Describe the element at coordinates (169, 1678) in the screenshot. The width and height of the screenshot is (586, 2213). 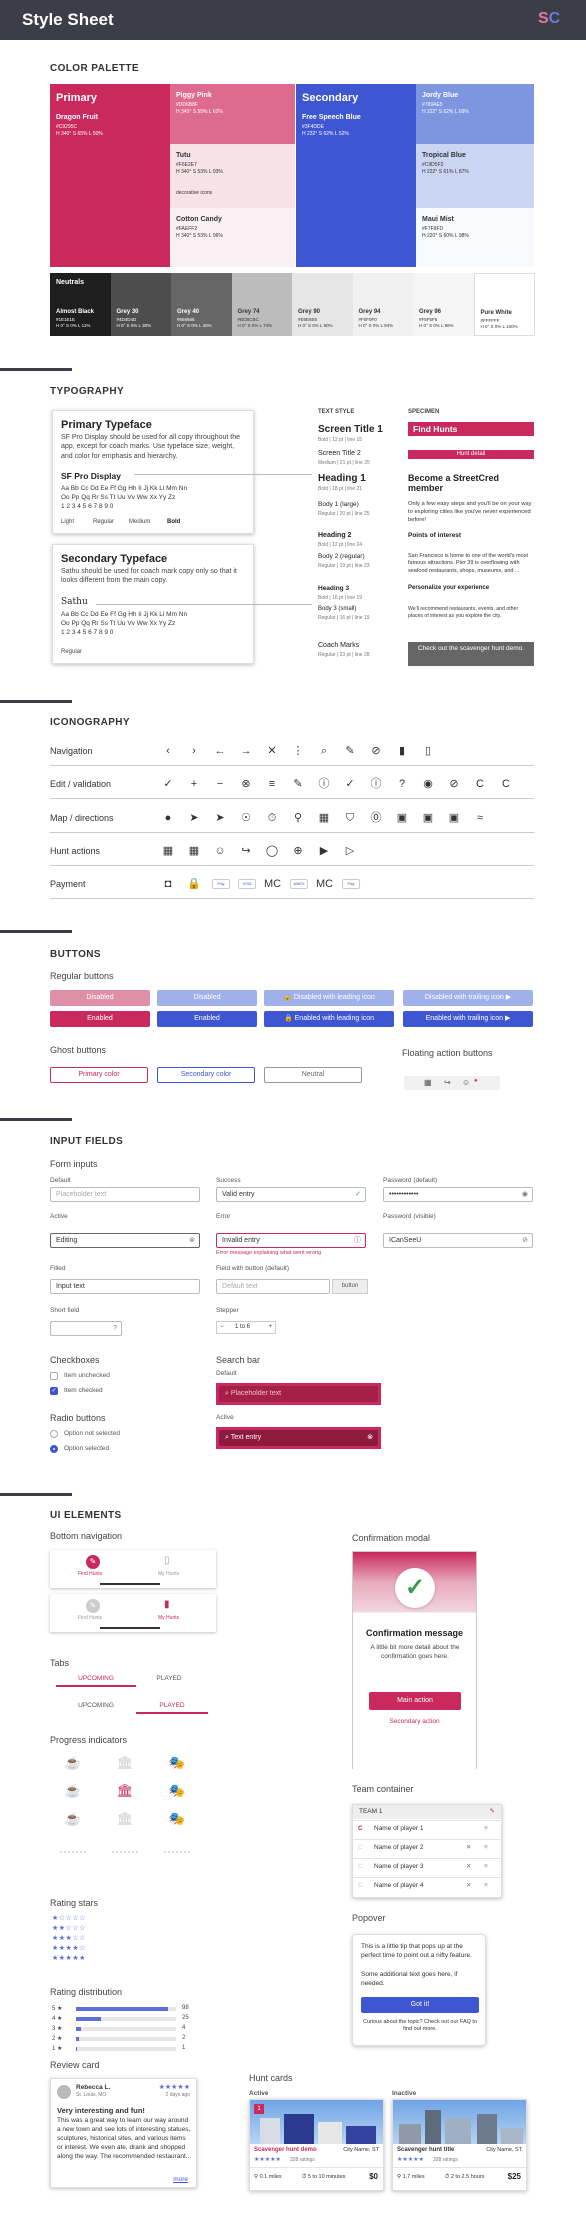
I see `tab-played: PLAYED` at that location.